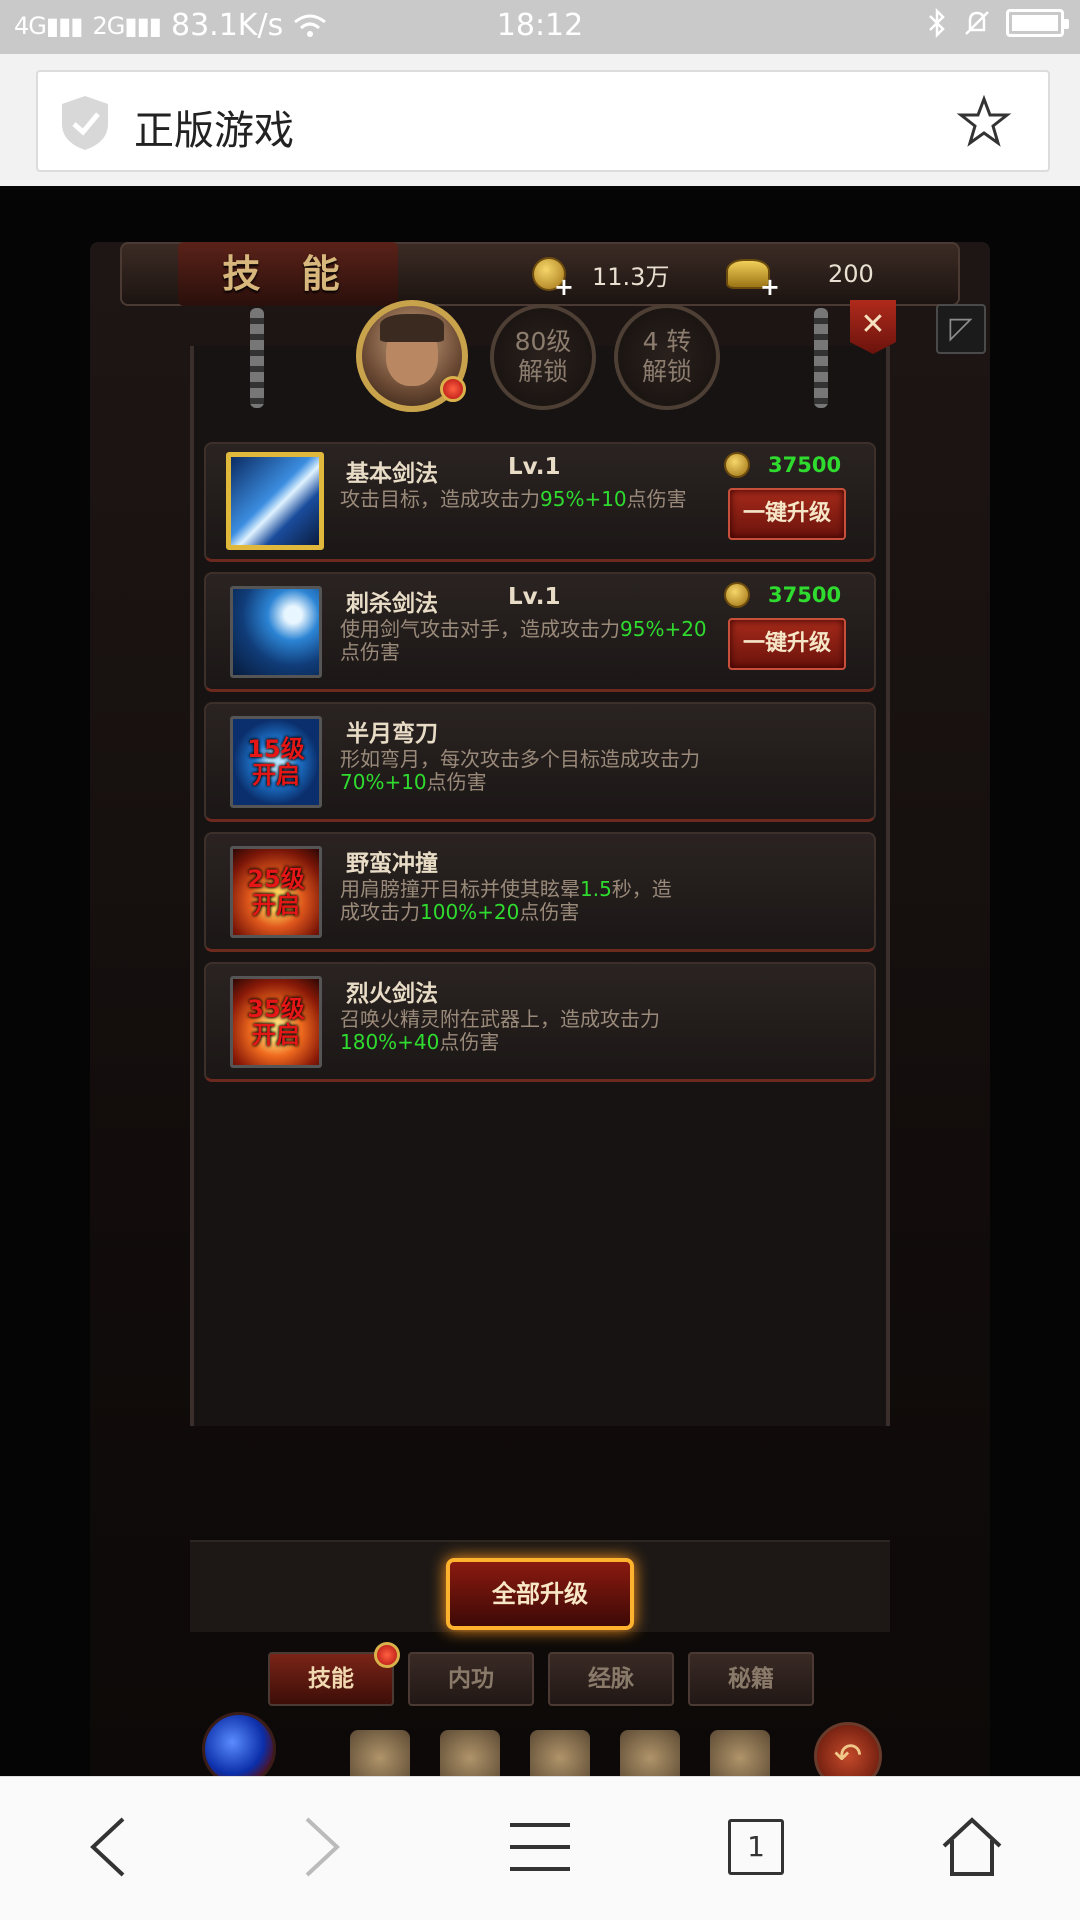 The width and height of the screenshot is (1080, 1920). Describe the element at coordinates (392, 604) in the screenshot. I see `skill-name: 刺杀剑法` at that location.